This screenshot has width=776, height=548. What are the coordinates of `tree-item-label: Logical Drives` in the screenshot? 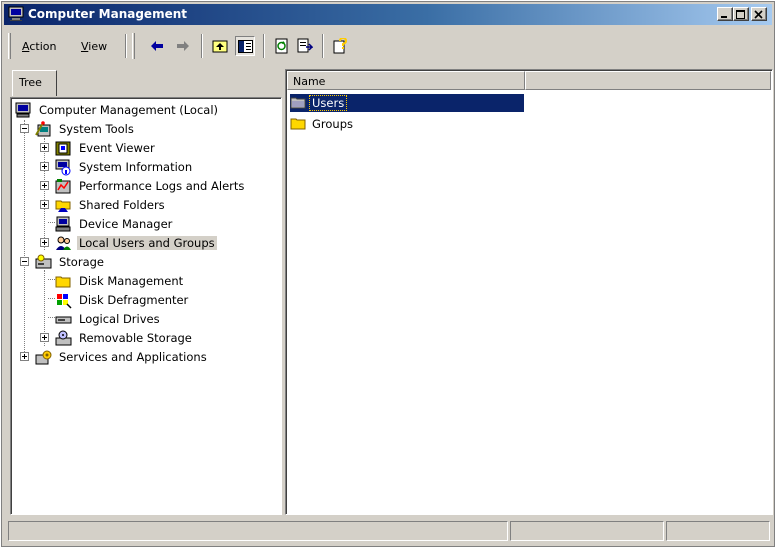 It's located at (119, 319).